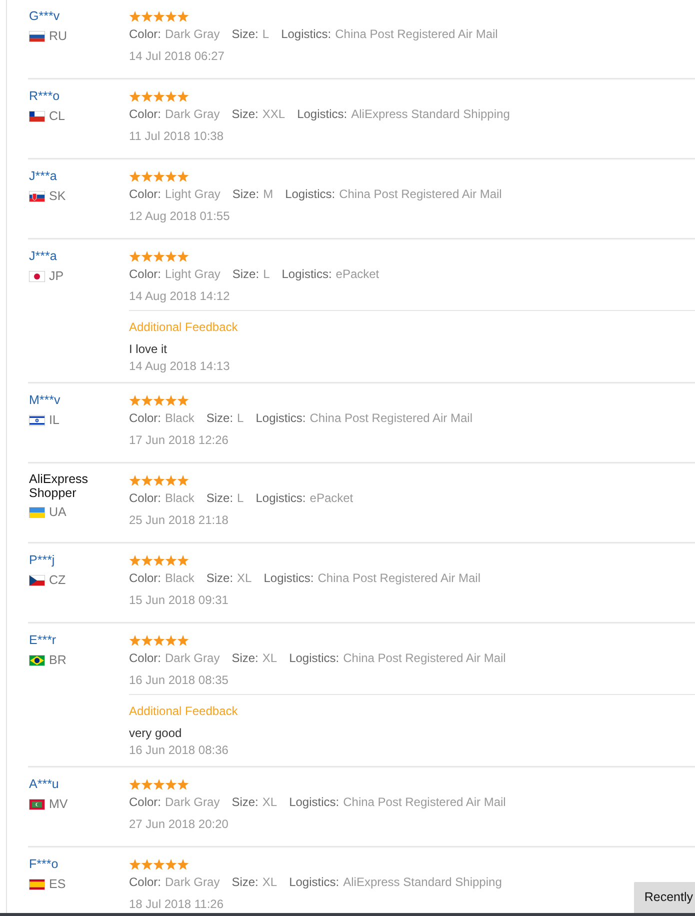 This screenshot has width=695, height=916. Describe the element at coordinates (58, 36) in the screenshot. I see `country-code: RU` at that location.